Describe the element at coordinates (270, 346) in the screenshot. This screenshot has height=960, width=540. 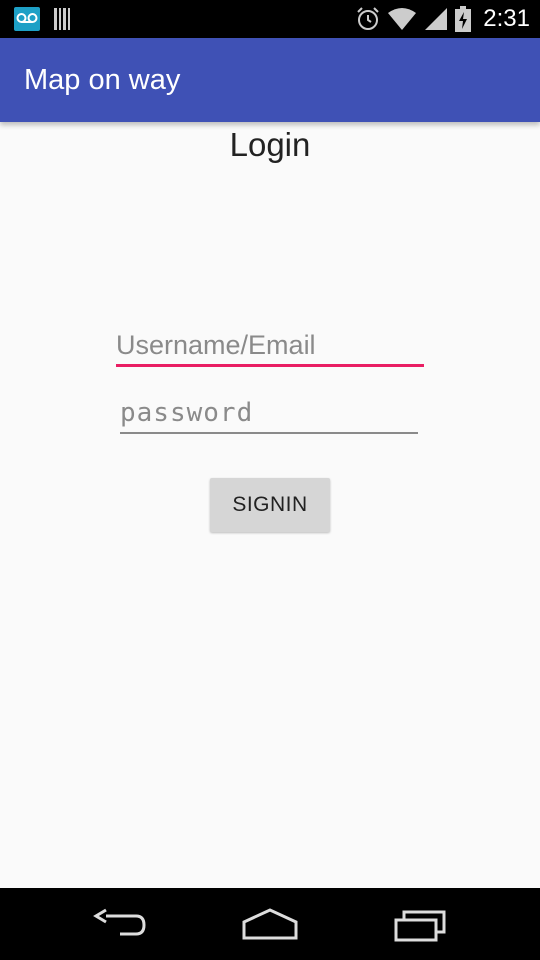
I see `username-input` at that location.